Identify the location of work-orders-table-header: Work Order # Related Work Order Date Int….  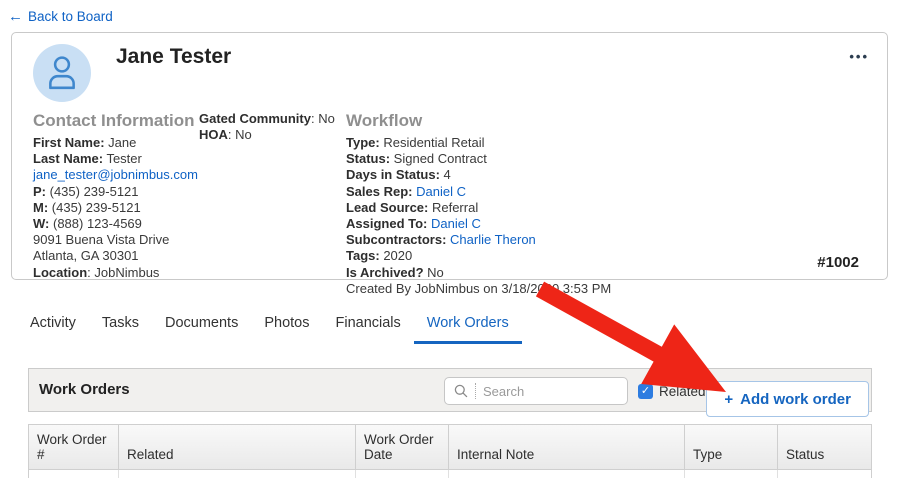
(450, 447).